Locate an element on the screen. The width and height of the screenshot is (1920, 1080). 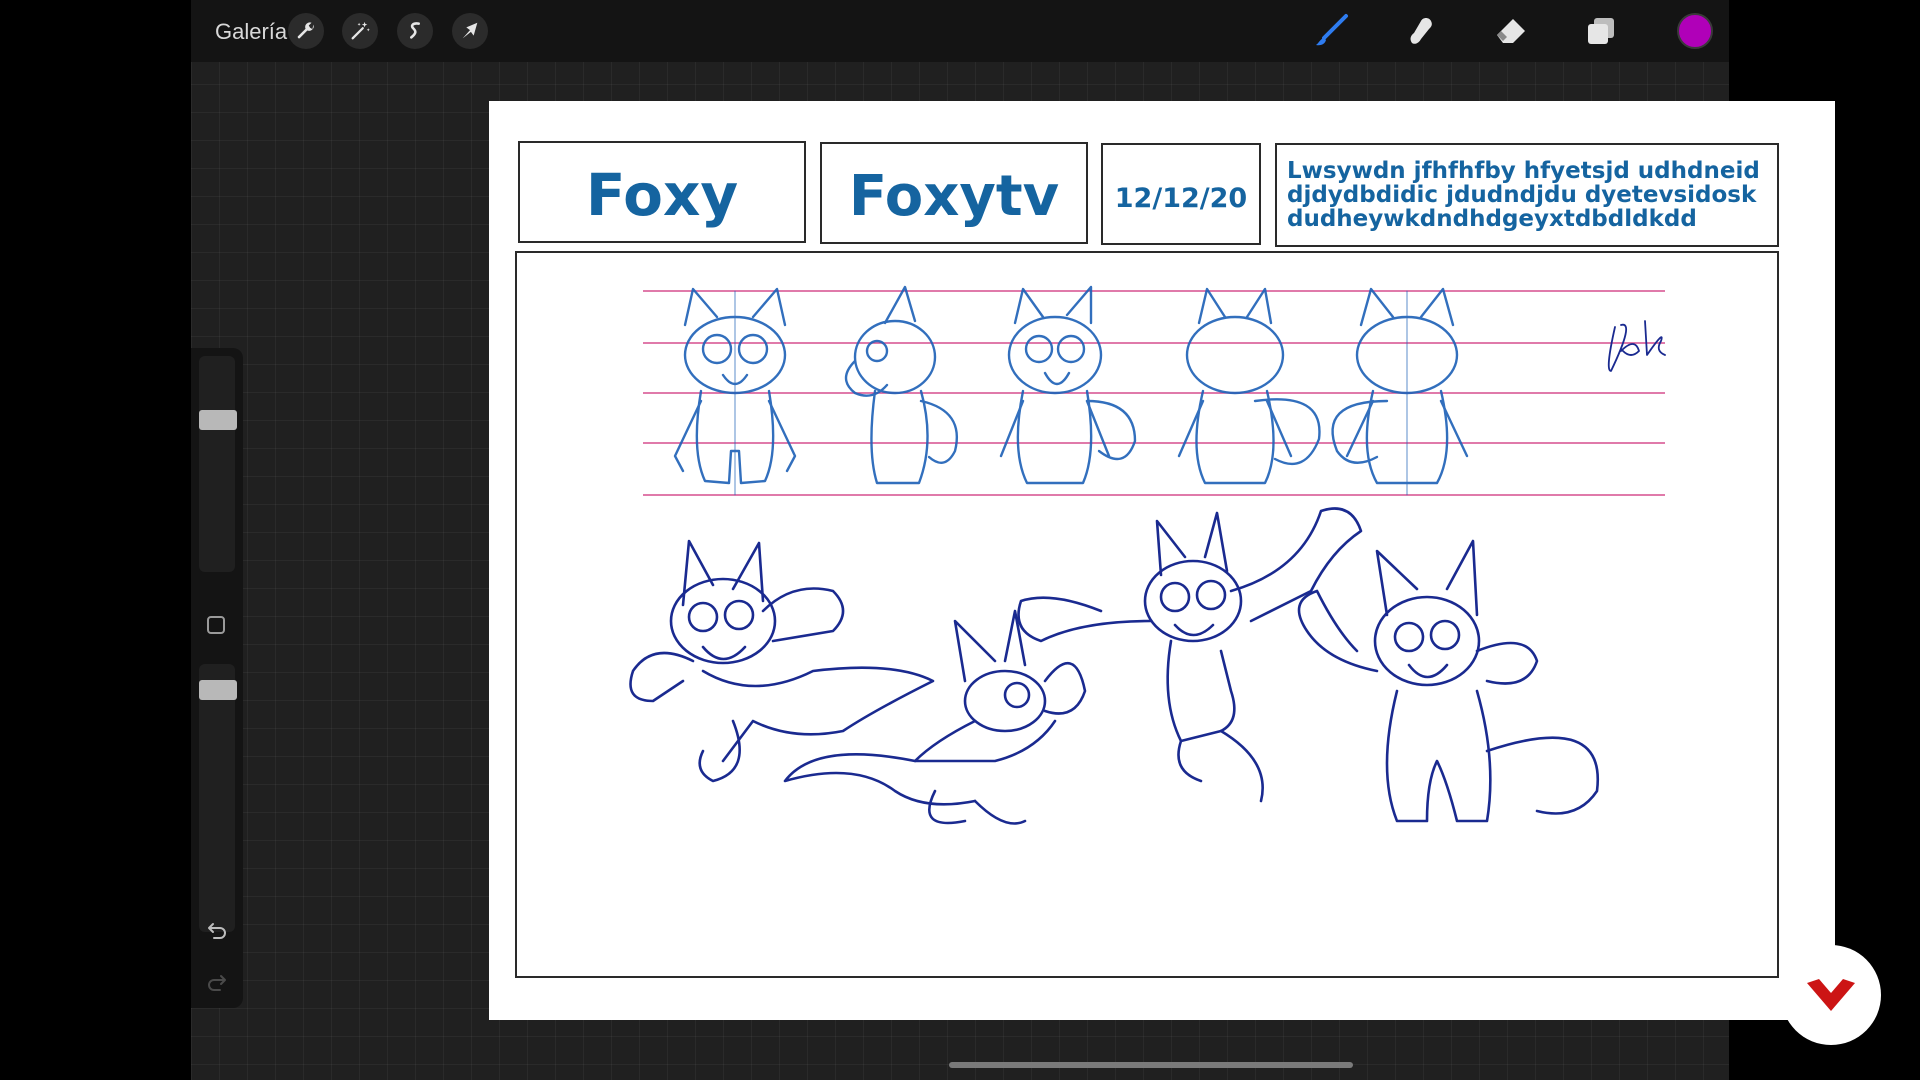
foxy-side-view is located at coordinates (901, 385).